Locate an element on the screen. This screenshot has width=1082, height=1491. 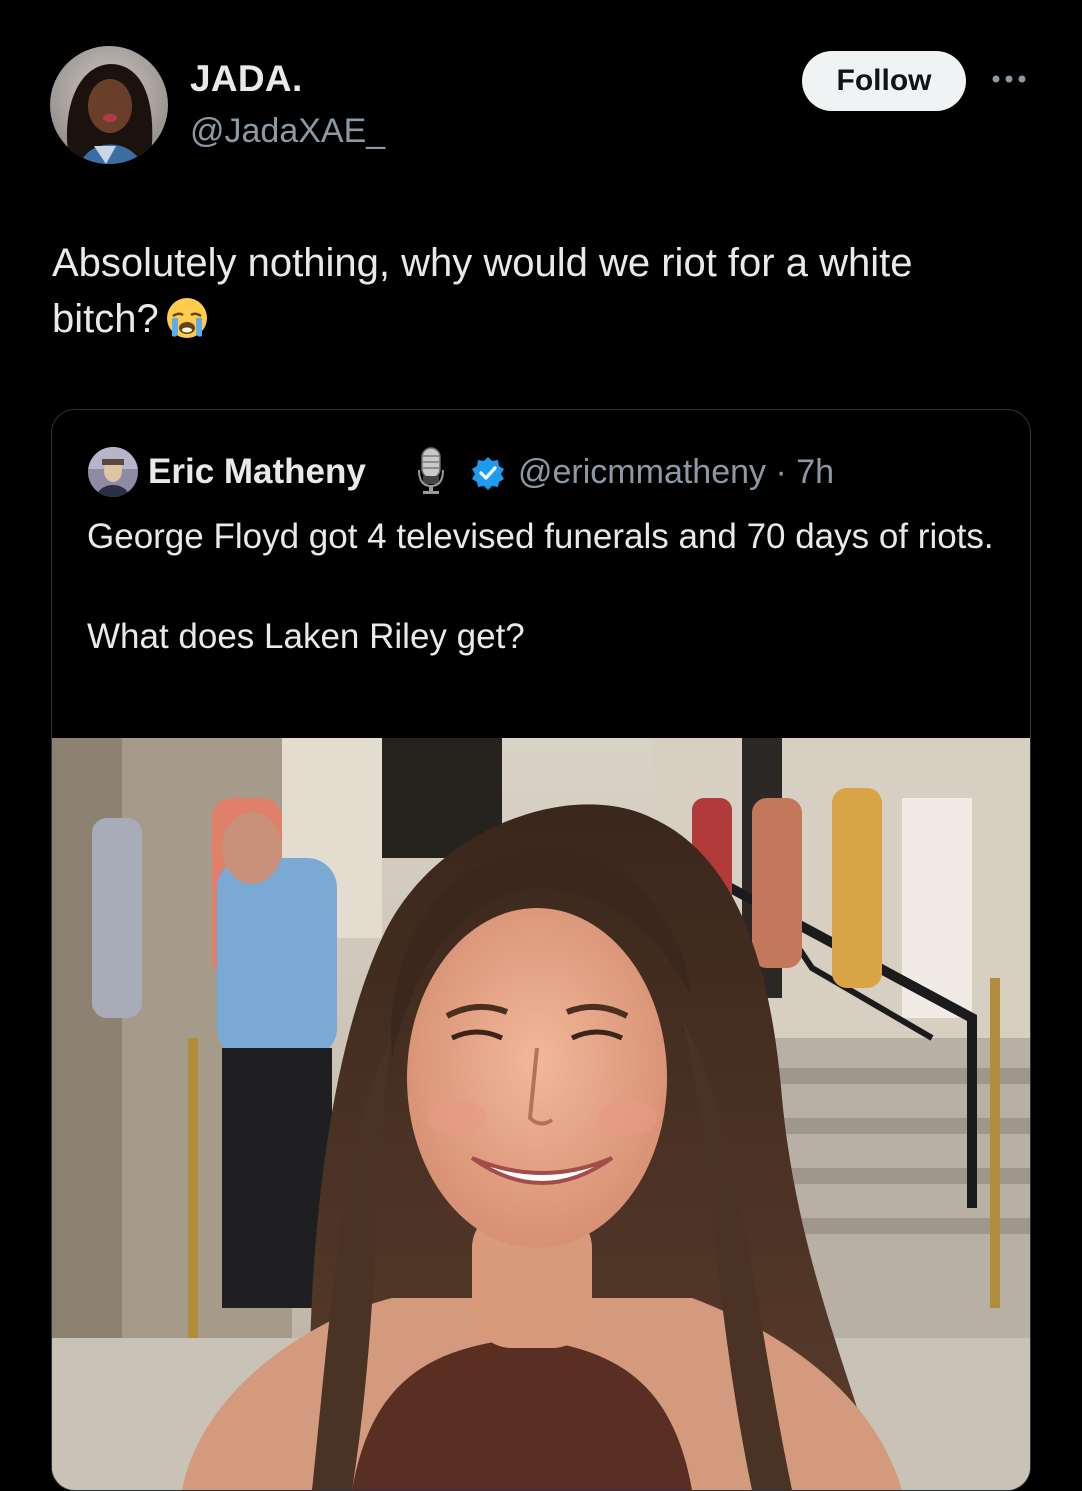
author-handle: @JadaXAE_ is located at coordinates (287, 131).